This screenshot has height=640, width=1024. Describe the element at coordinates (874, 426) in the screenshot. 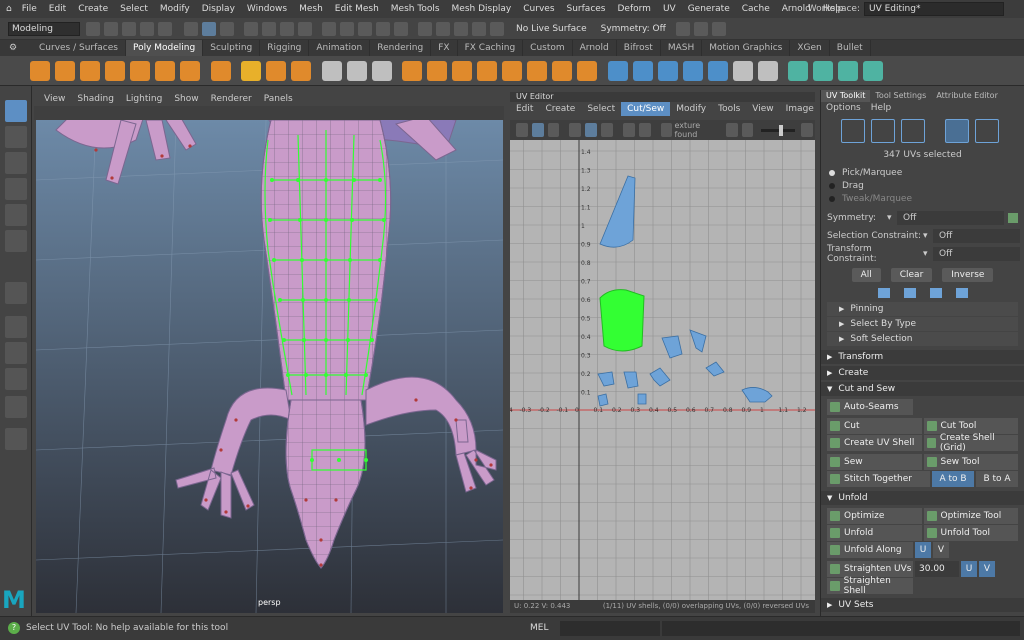

I see `cut-button: Cut` at that location.